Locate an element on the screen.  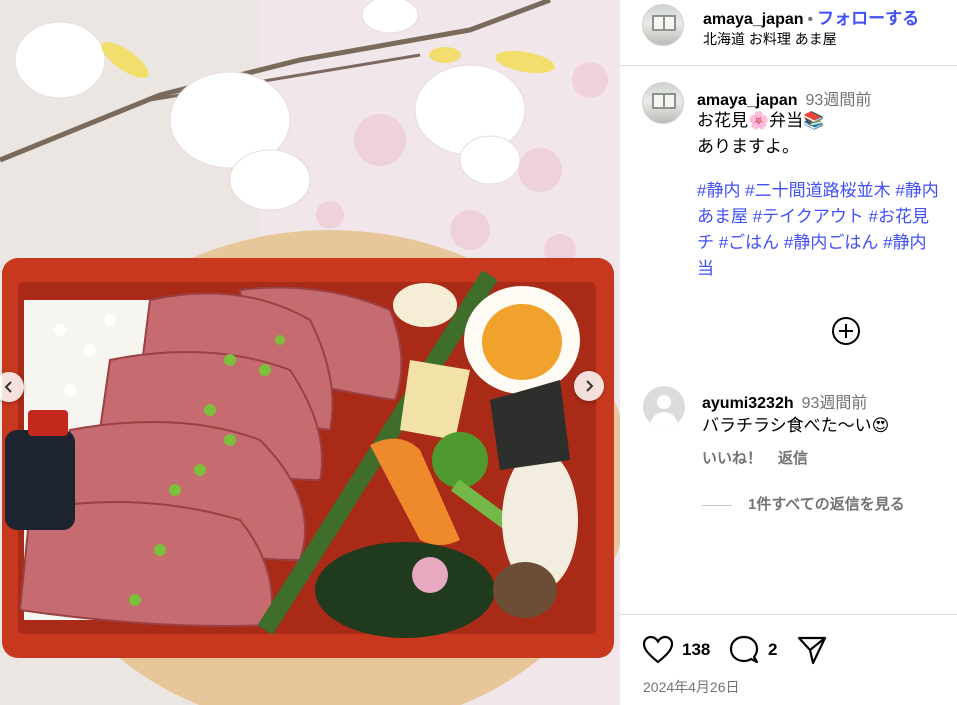
hashtag-line: チ #ごはん #静内ごはん #静内 is located at coordinates (818, 243).